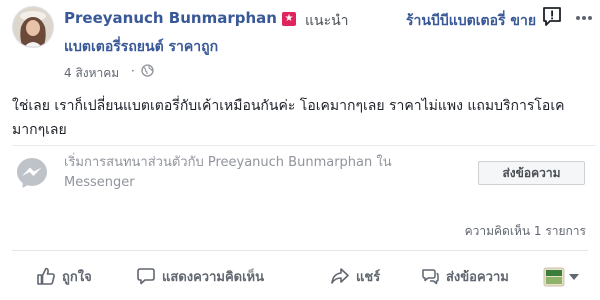 This screenshot has width=600, height=300. What do you see at coordinates (46, 276) in the screenshot?
I see `like-icon` at bounding box center [46, 276].